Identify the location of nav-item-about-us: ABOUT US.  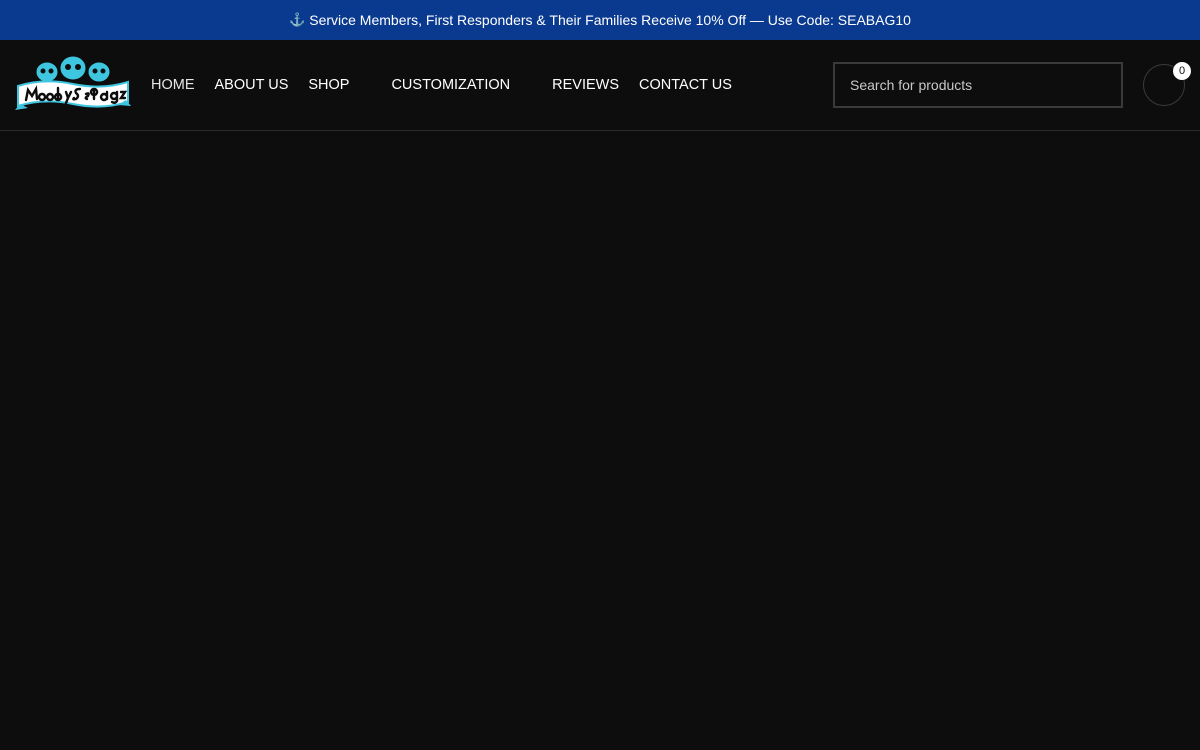
(252, 85).